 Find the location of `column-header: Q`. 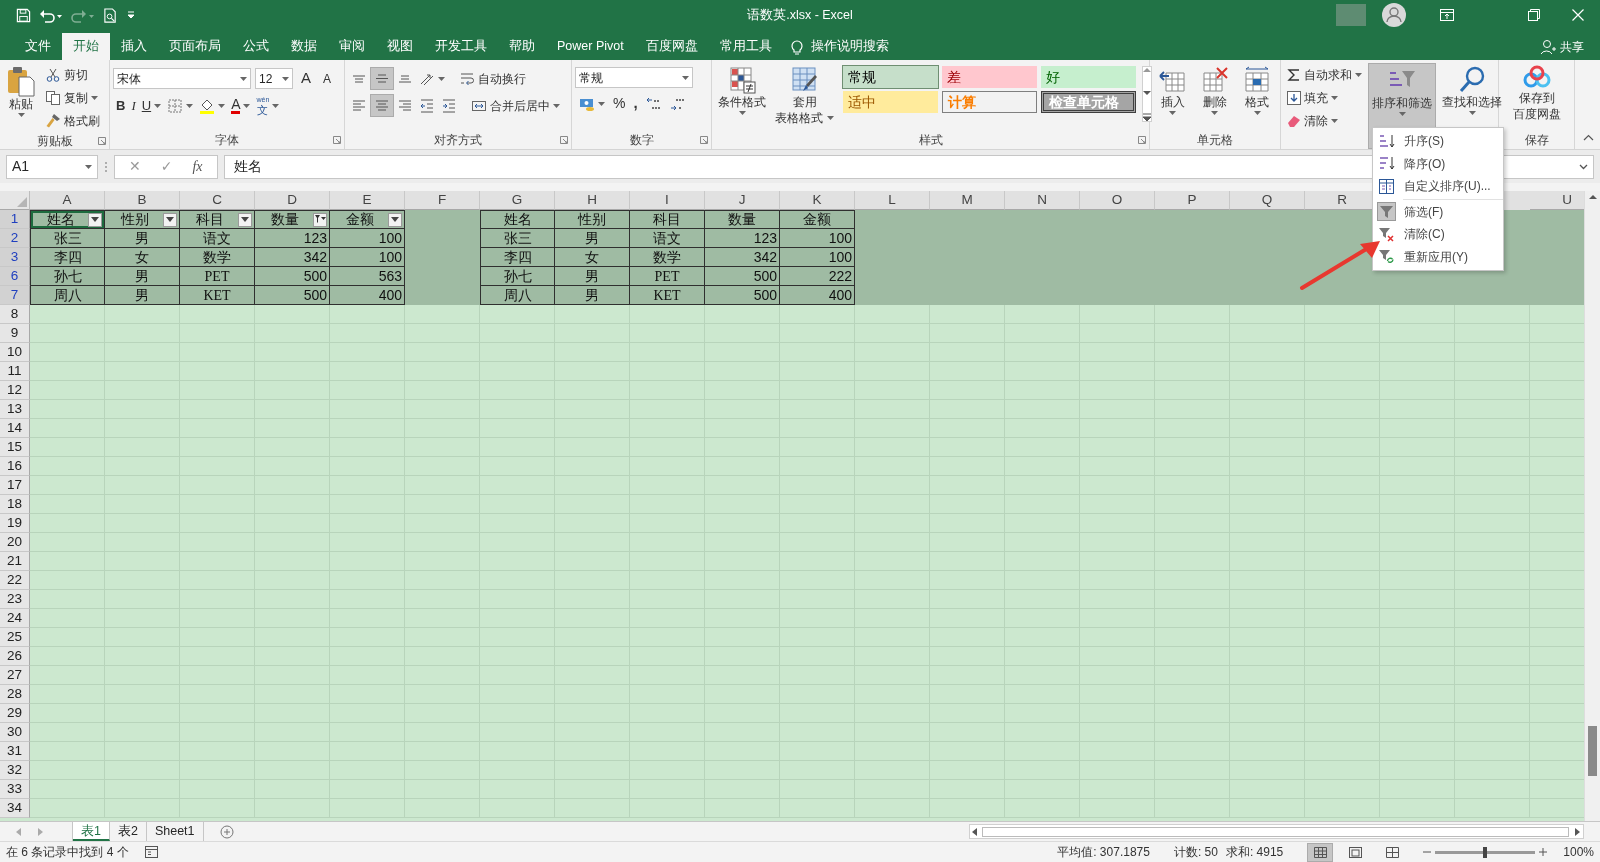

column-header: Q is located at coordinates (1267, 200).